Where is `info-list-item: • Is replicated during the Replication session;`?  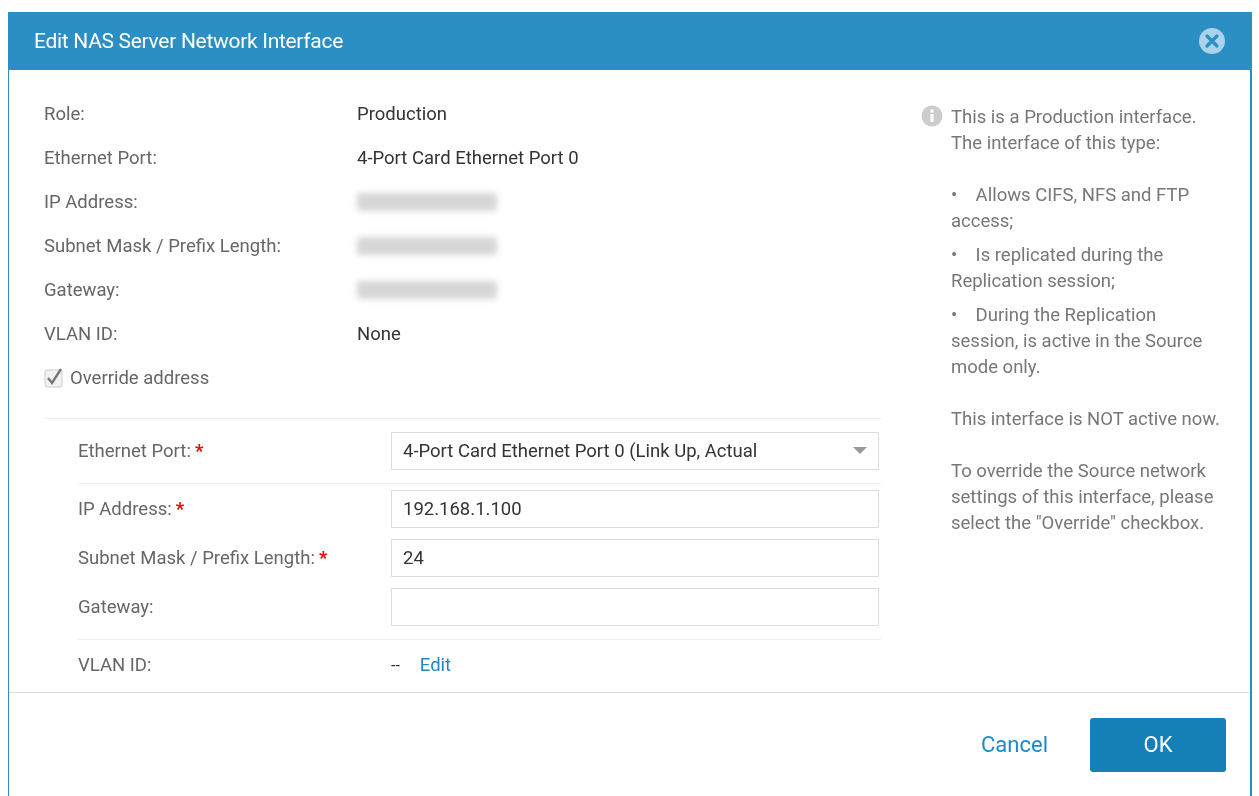
info-list-item: • Is replicated during the Replication session; is located at coordinates (1058, 268).